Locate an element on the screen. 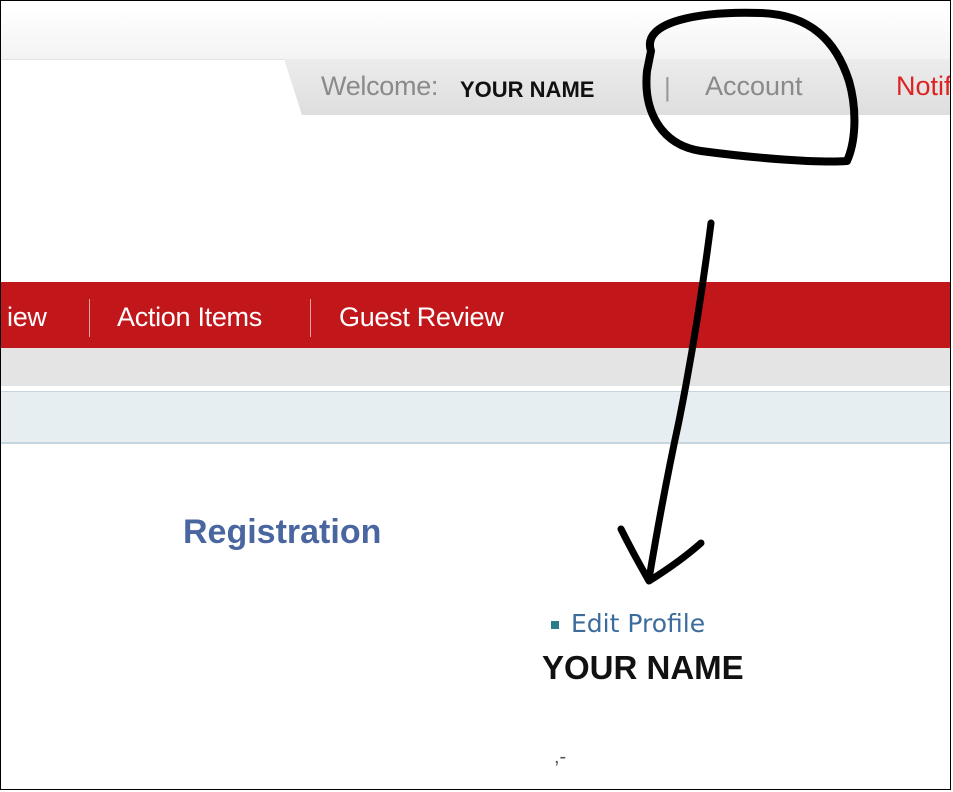  sub-nav-band is located at coordinates (475, 368).